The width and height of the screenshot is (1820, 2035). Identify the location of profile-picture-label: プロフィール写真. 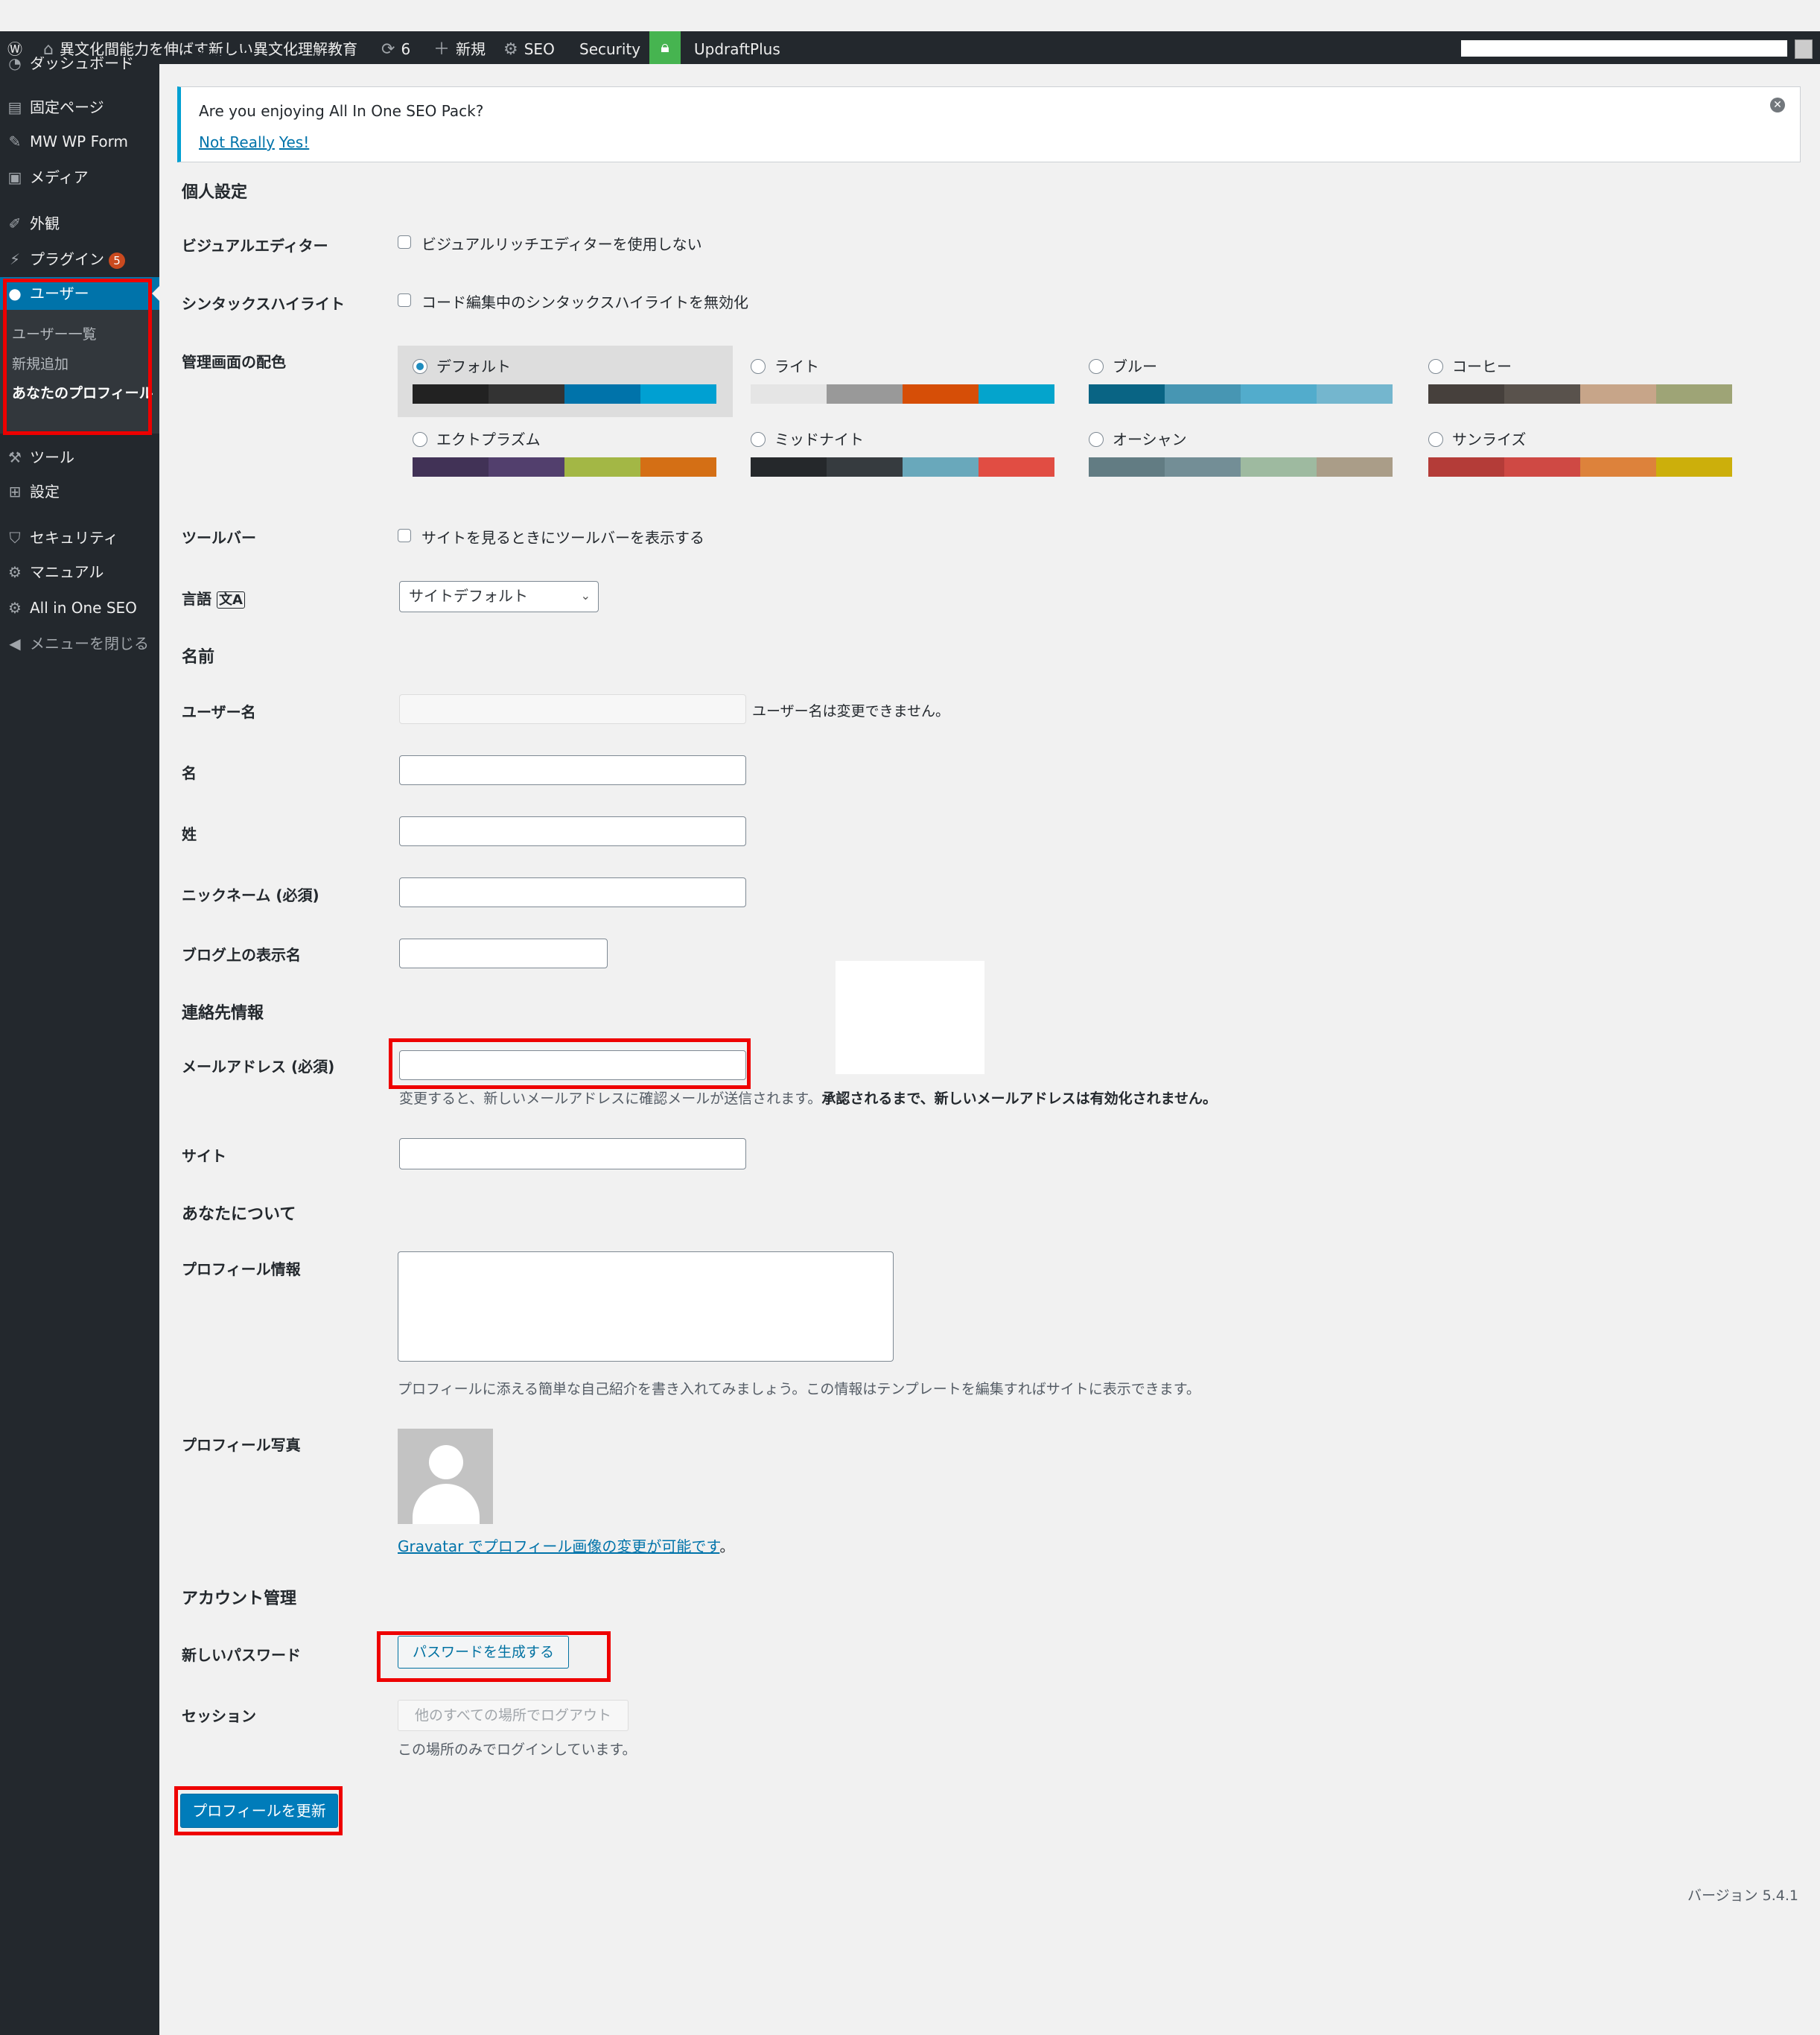
(241, 1445).